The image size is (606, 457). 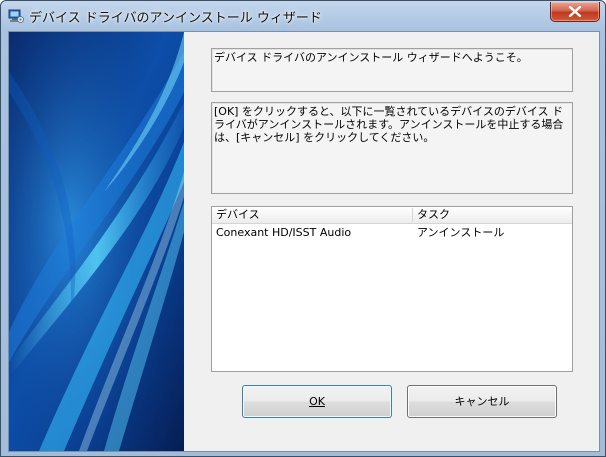 I want to click on cancel-button: キャンセル, so click(x=482, y=401).